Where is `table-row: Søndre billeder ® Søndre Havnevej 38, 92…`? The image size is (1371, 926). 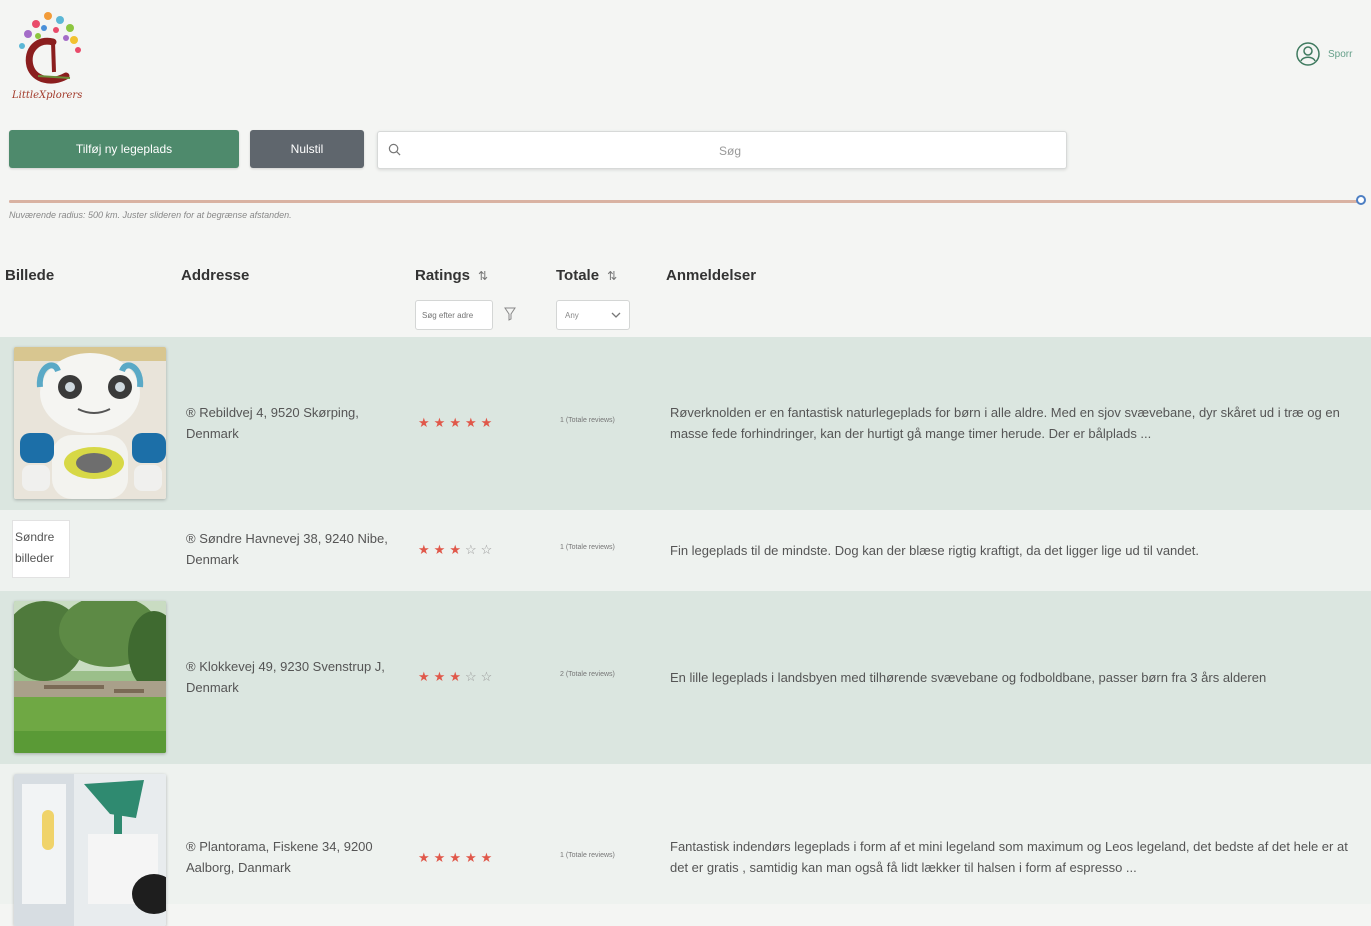 table-row: Søndre billeder ® Søndre Havnevej 38, 92… is located at coordinates (685, 550).